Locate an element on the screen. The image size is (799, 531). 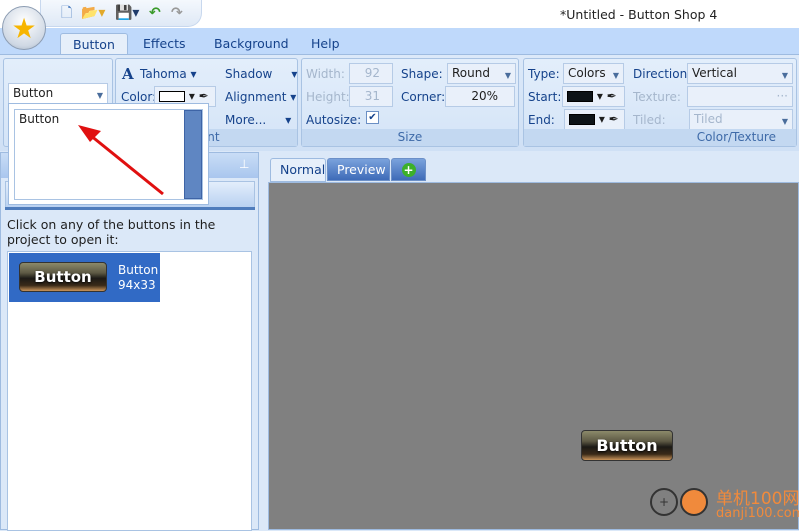
height-value: 31 is located at coordinates (372, 96).